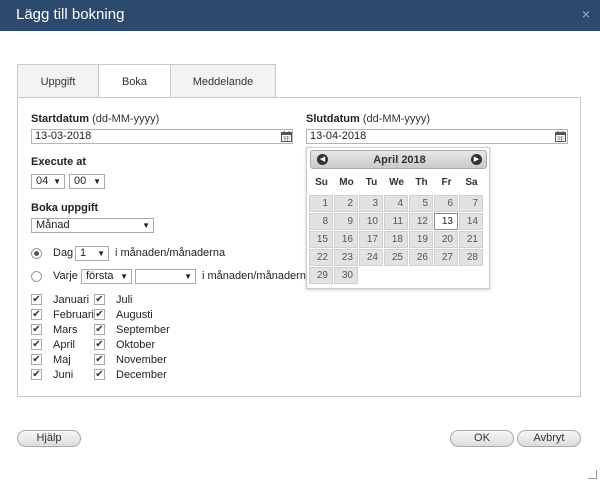  I want to click on tab-meddelande: Meddelande, so click(223, 81).